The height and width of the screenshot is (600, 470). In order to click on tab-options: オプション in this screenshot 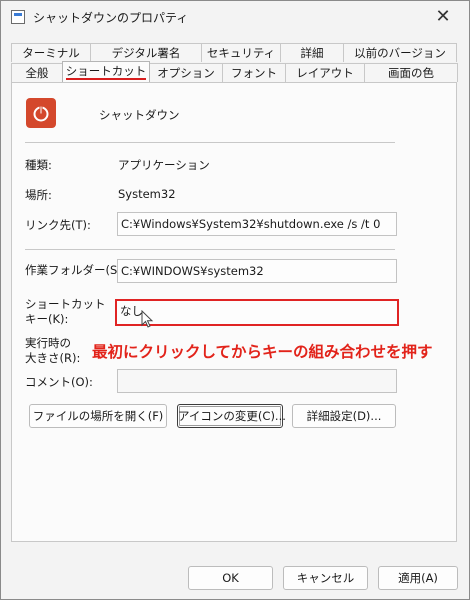, I will do `click(186, 72)`.